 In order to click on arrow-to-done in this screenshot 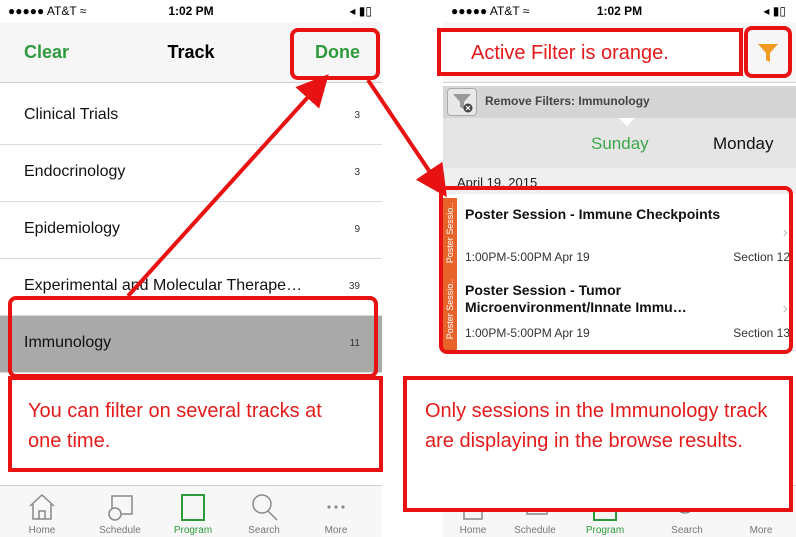, I will do `click(227, 186)`.